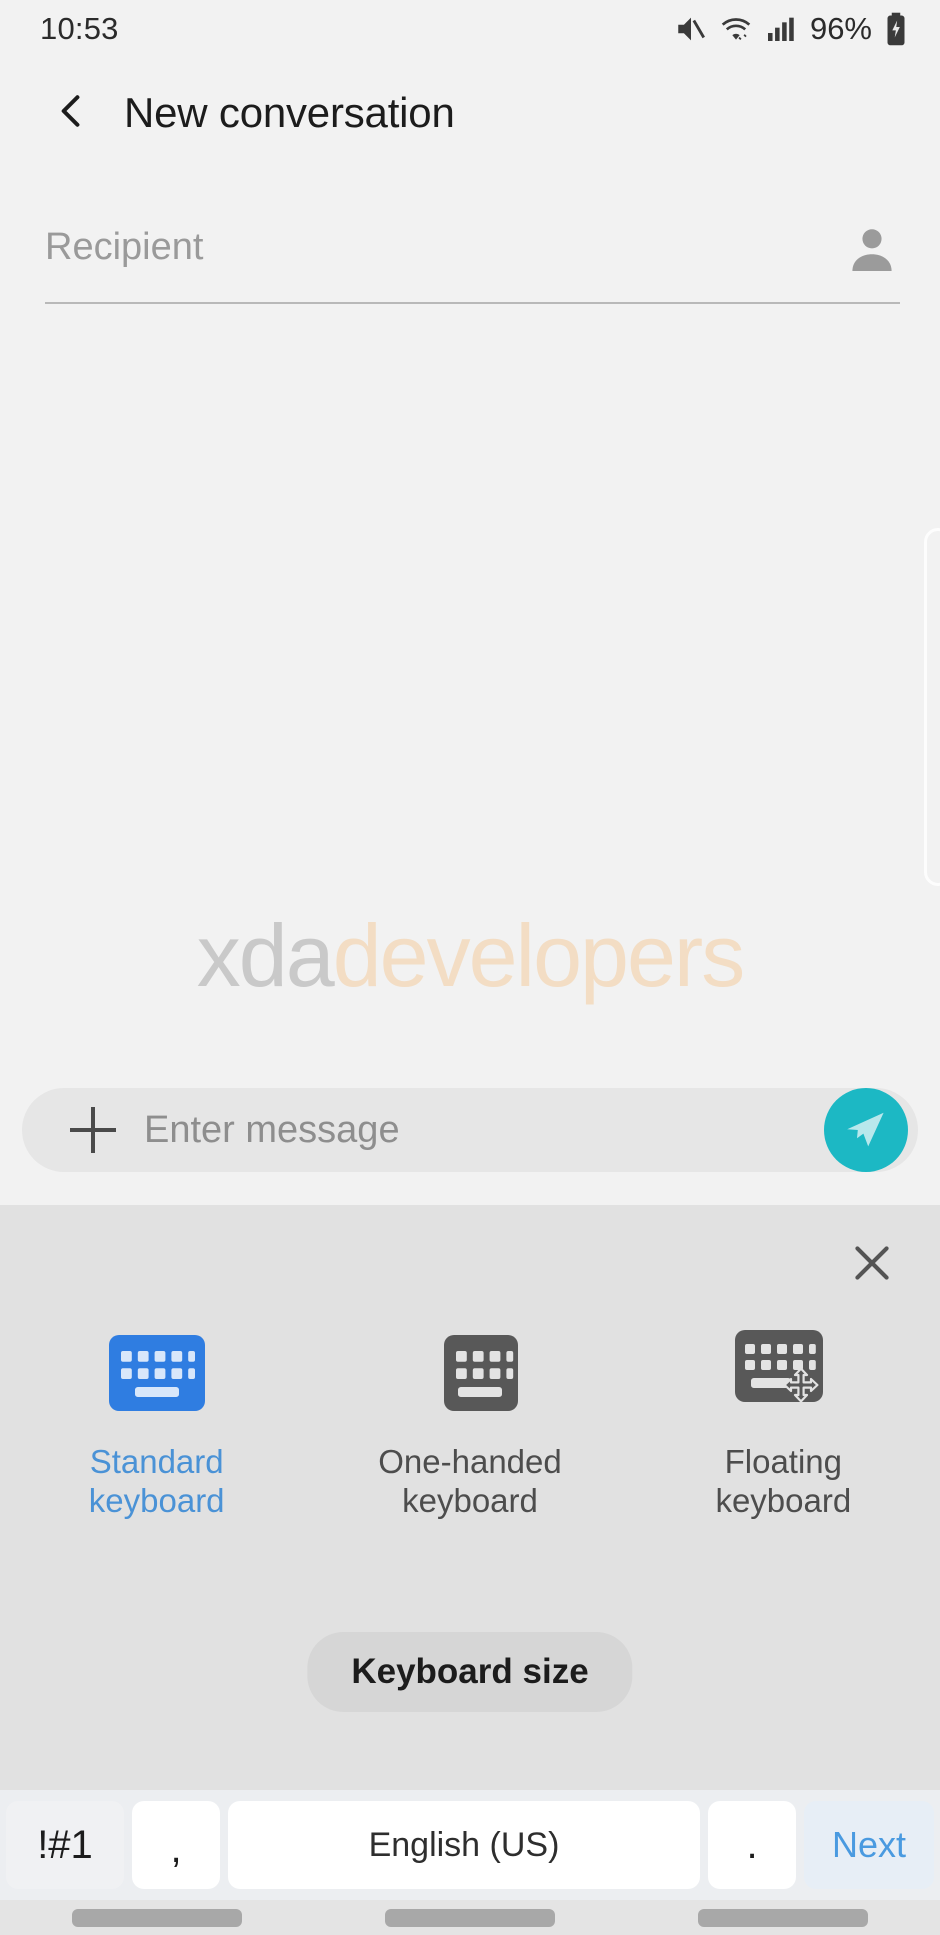 This screenshot has height=1935, width=940. Describe the element at coordinates (156, 1423) in the screenshot. I see `keyboard-mode-standard: Standard keyboard` at that location.